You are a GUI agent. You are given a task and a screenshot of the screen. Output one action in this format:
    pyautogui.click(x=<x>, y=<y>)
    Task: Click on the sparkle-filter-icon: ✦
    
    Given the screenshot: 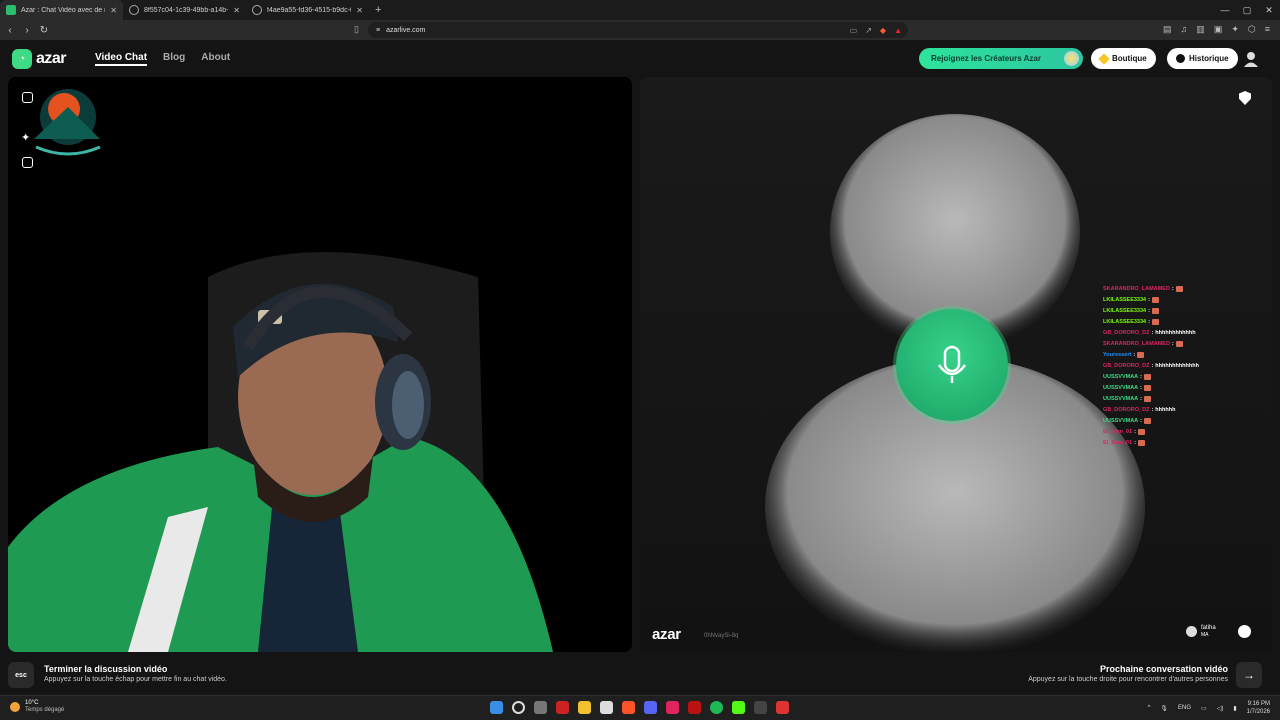 What is the action you would take?
    pyautogui.click(x=25, y=137)
    